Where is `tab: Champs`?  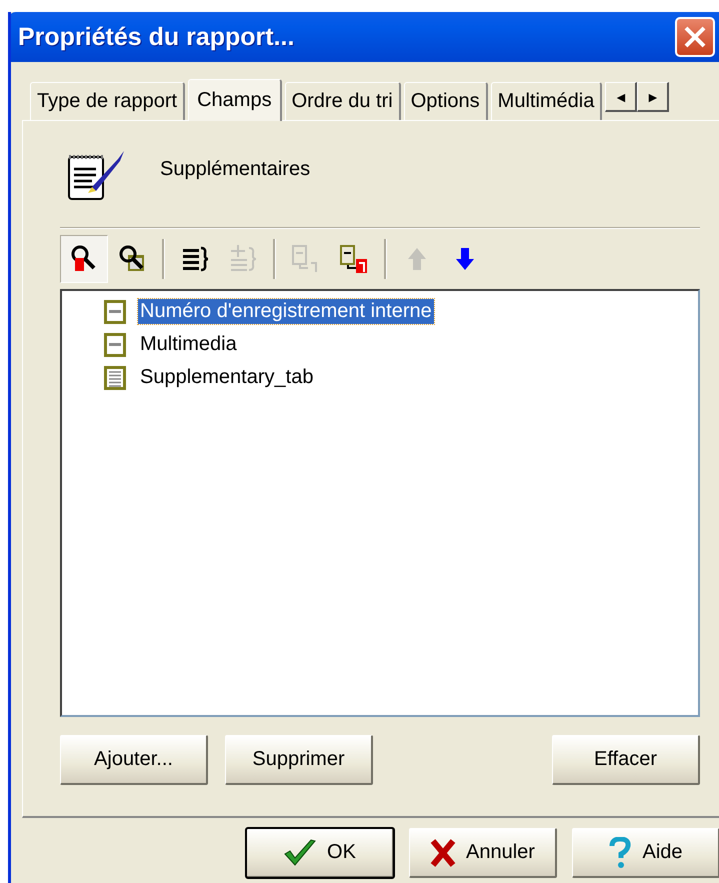 tab: Champs is located at coordinates (235, 100).